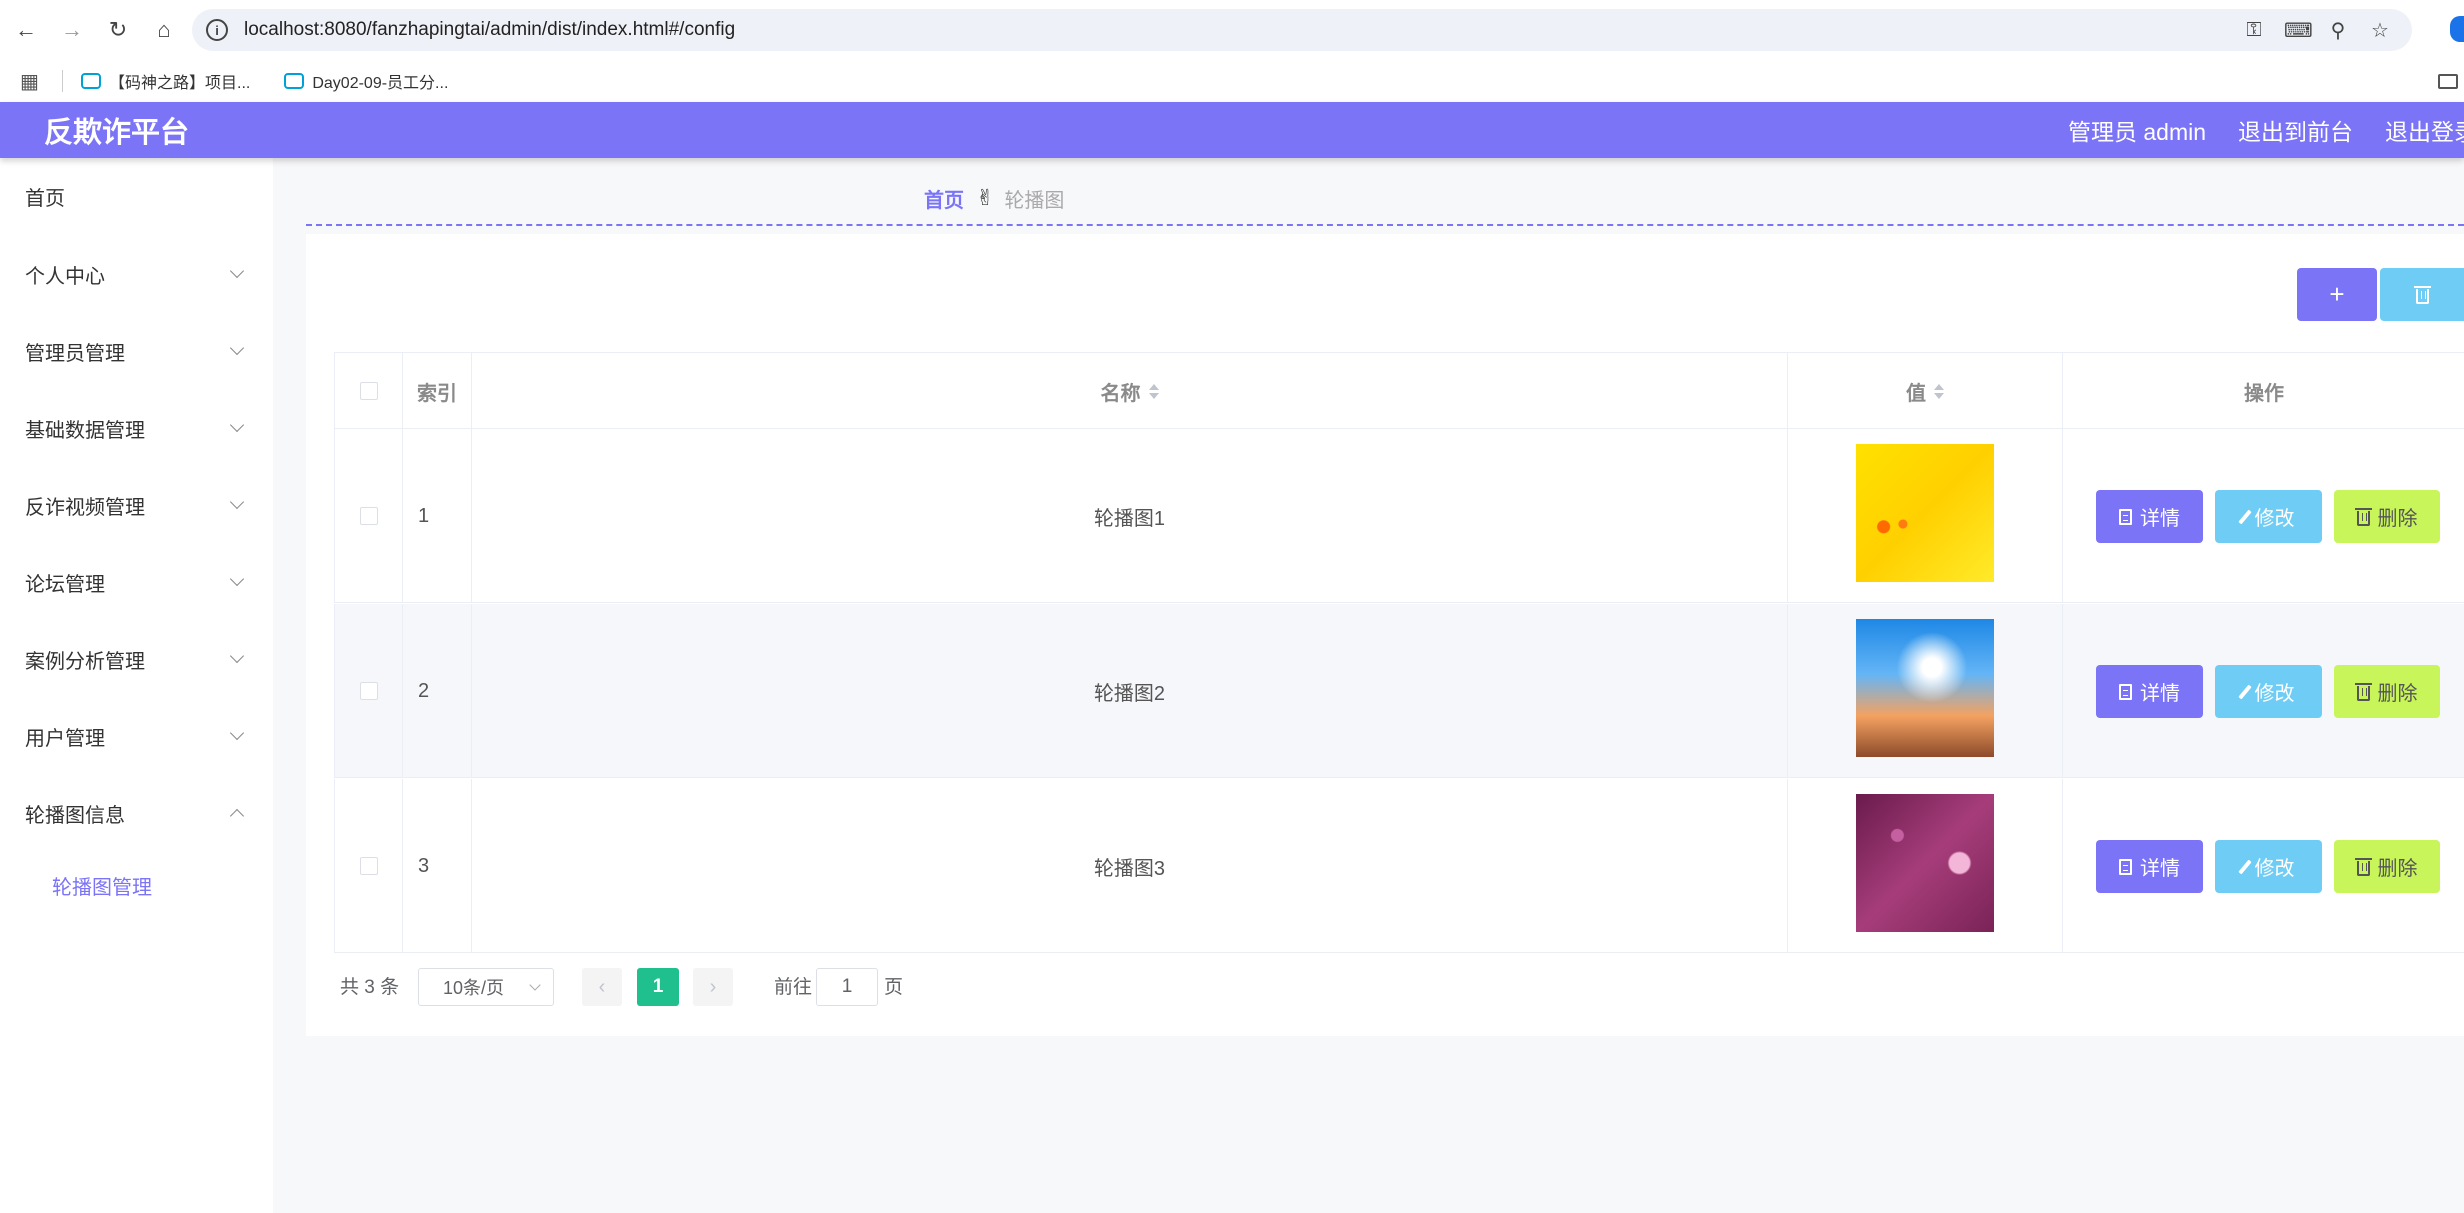 The image size is (2464, 1213). I want to click on add-button: +, so click(2337, 294).